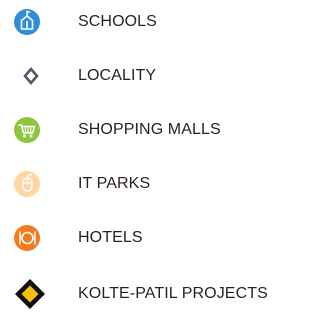  Describe the element at coordinates (146, 238) in the screenshot. I see `legend-item-hotels: HOTELS` at that location.